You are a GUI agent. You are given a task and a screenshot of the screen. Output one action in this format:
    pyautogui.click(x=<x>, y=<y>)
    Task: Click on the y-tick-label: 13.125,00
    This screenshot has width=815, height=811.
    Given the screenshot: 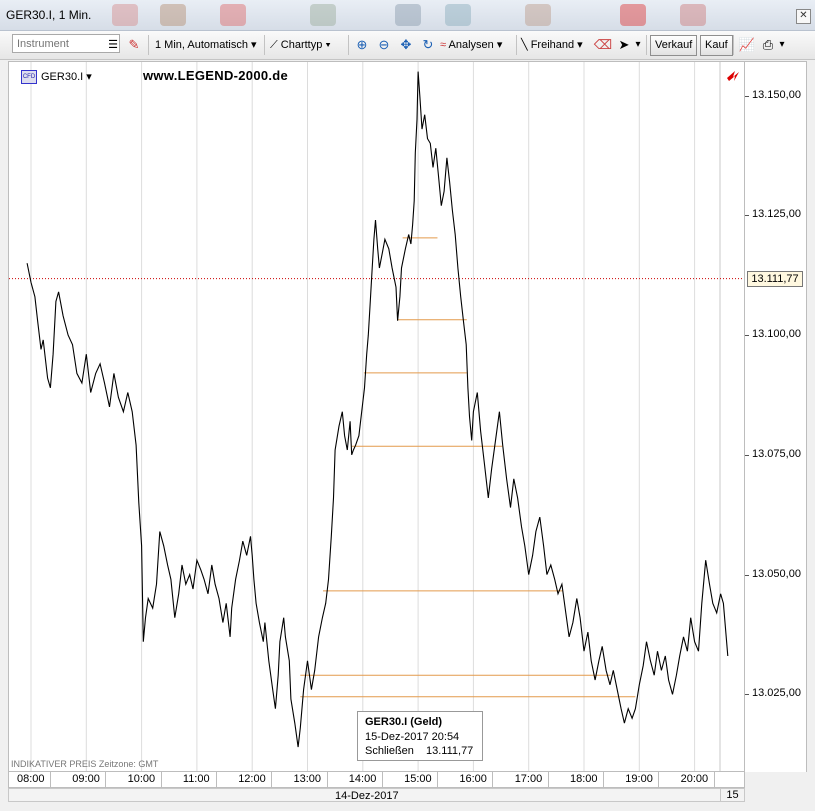 What is the action you would take?
    pyautogui.click(x=776, y=214)
    